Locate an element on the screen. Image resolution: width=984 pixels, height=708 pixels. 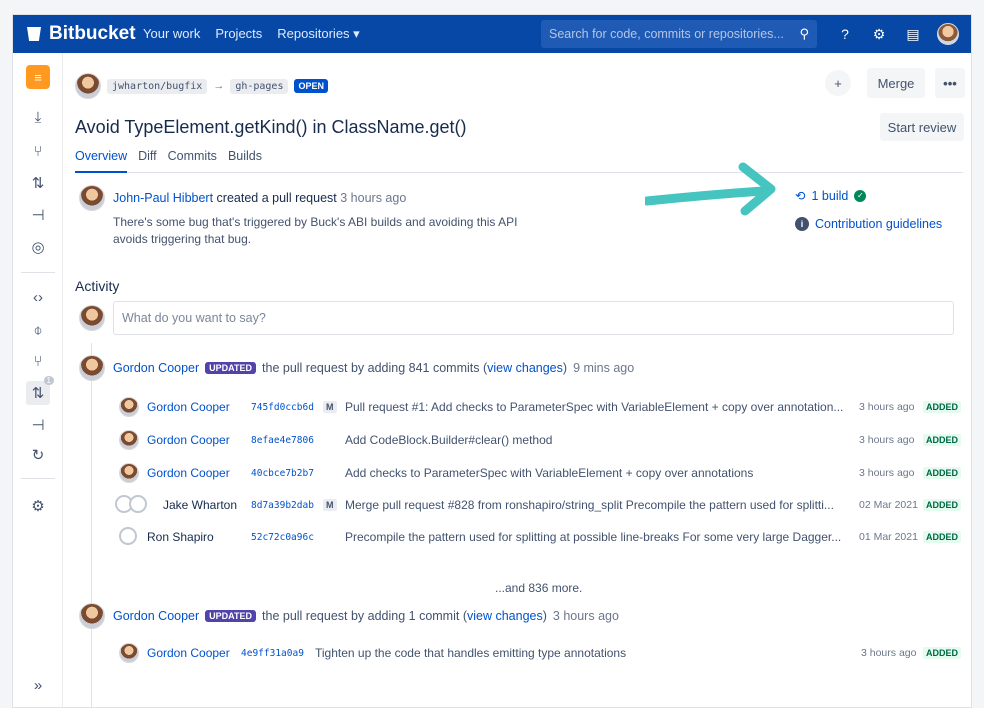
commit-hash: 4e9ff31a0a9 is located at coordinates (272, 653).